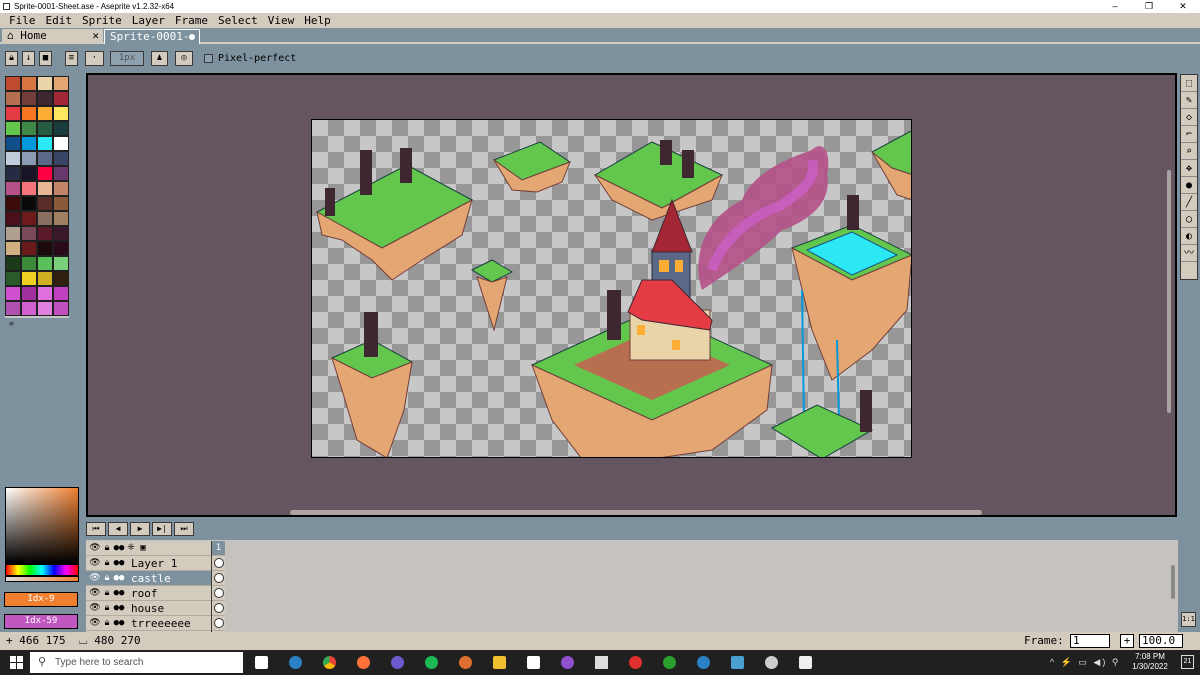 This screenshot has width=1200, height=675. I want to click on windows-start-icon, so click(16, 662).